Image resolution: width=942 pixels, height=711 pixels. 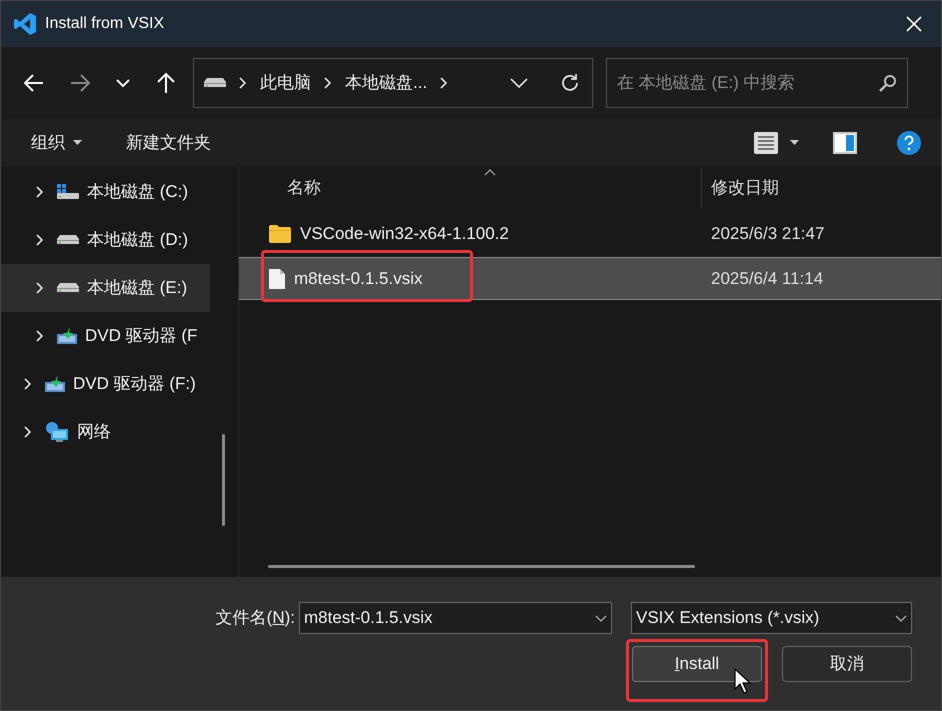 What do you see at coordinates (767, 233) in the screenshot?
I see `modified-date: 2025/6/3 21:47` at bounding box center [767, 233].